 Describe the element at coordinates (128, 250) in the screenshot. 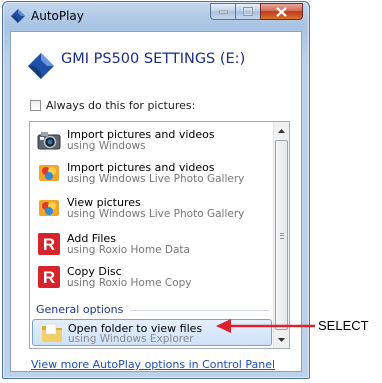

I see `option-subtitle: using Roxio Home Data` at that location.